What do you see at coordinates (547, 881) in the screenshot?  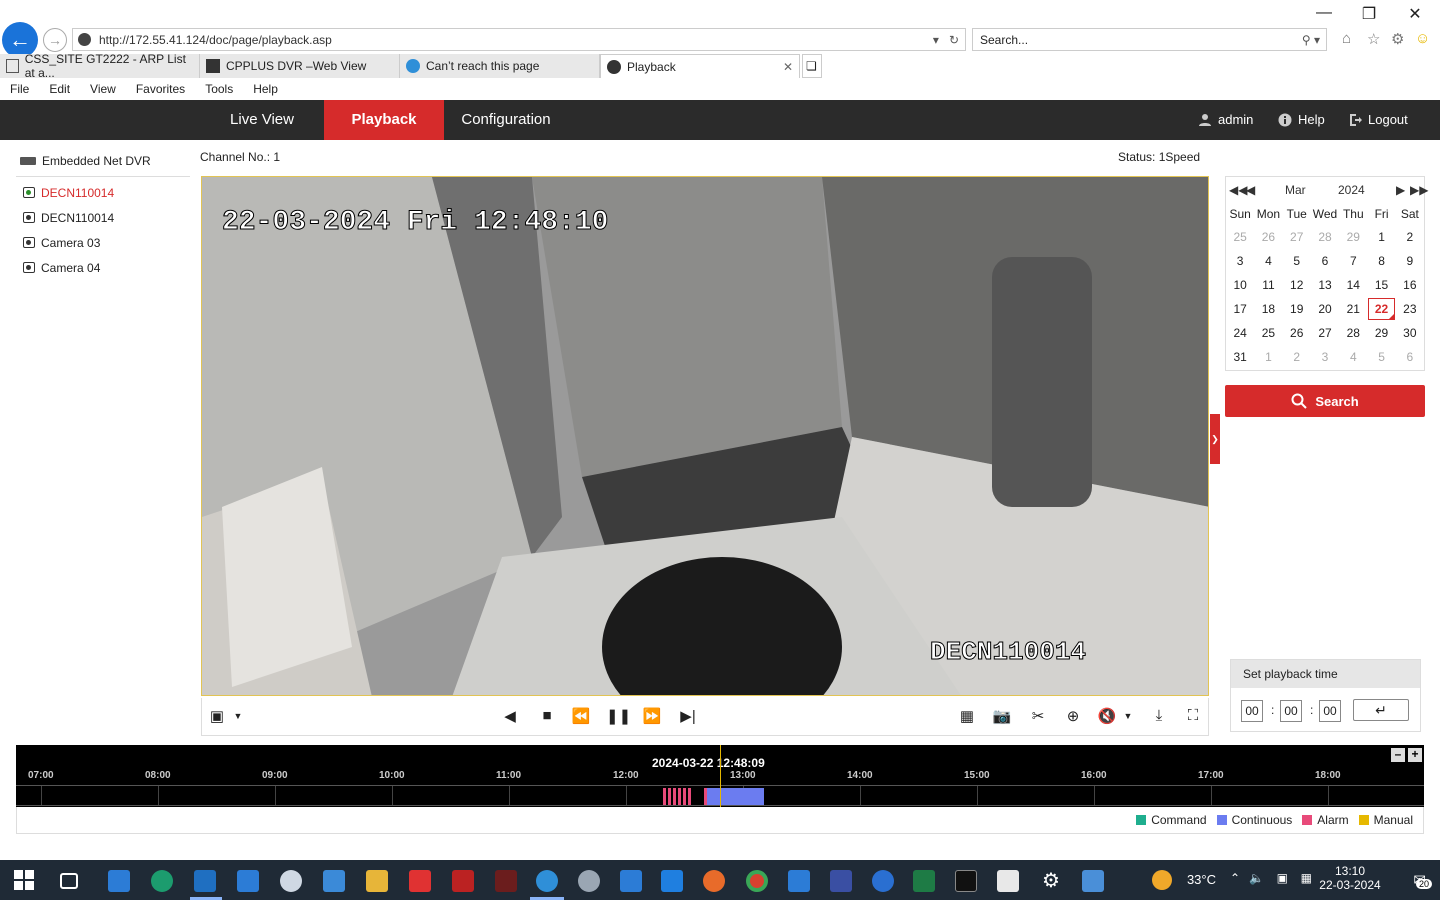 I see `internet-explorer-icon` at bounding box center [547, 881].